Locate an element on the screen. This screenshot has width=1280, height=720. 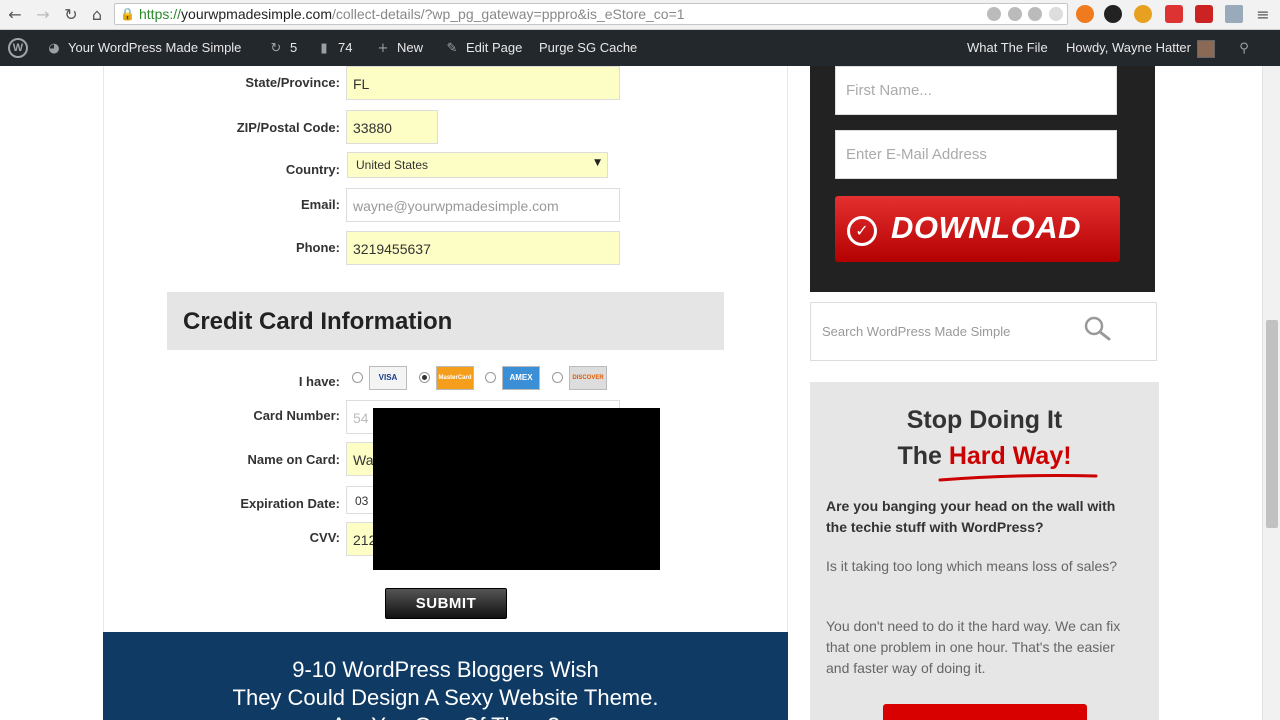
edit-page-label: Edit Page is located at coordinates (494, 47).